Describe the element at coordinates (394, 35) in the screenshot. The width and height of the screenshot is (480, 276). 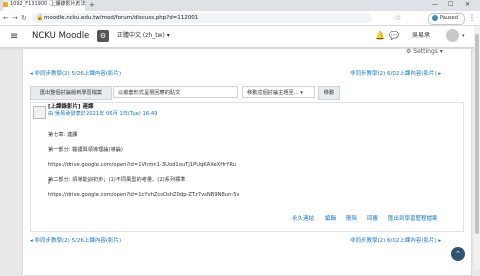
I see `messages-icon: 💬` at that location.